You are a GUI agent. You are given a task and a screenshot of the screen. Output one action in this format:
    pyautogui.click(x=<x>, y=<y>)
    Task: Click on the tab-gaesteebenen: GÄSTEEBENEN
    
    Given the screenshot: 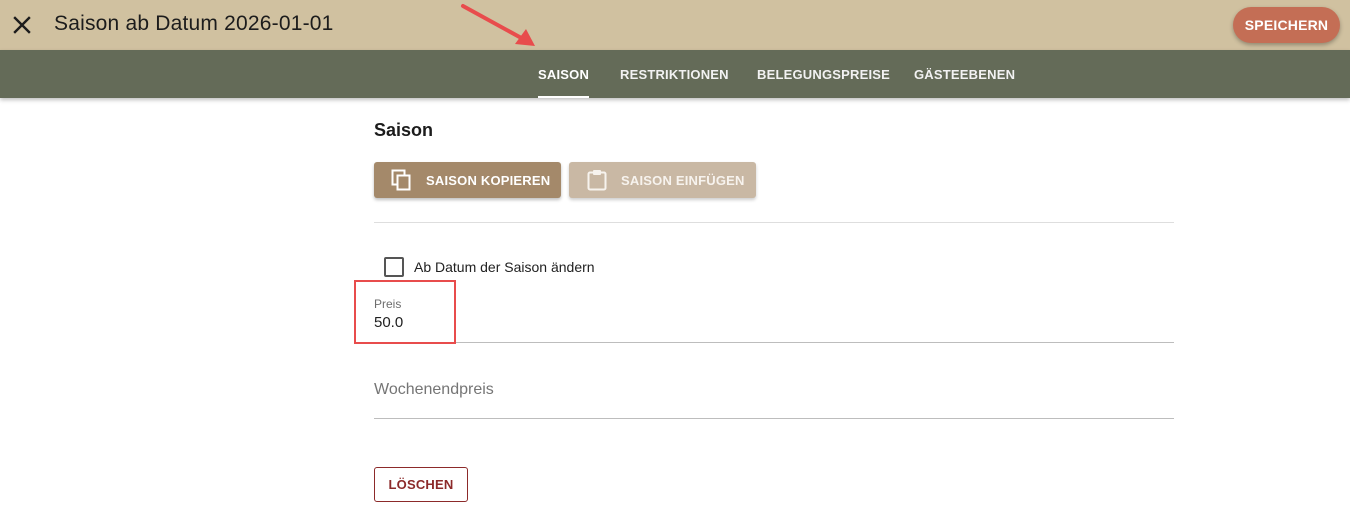 What is the action you would take?
    pyautogui.click(x=964, y=74)
    